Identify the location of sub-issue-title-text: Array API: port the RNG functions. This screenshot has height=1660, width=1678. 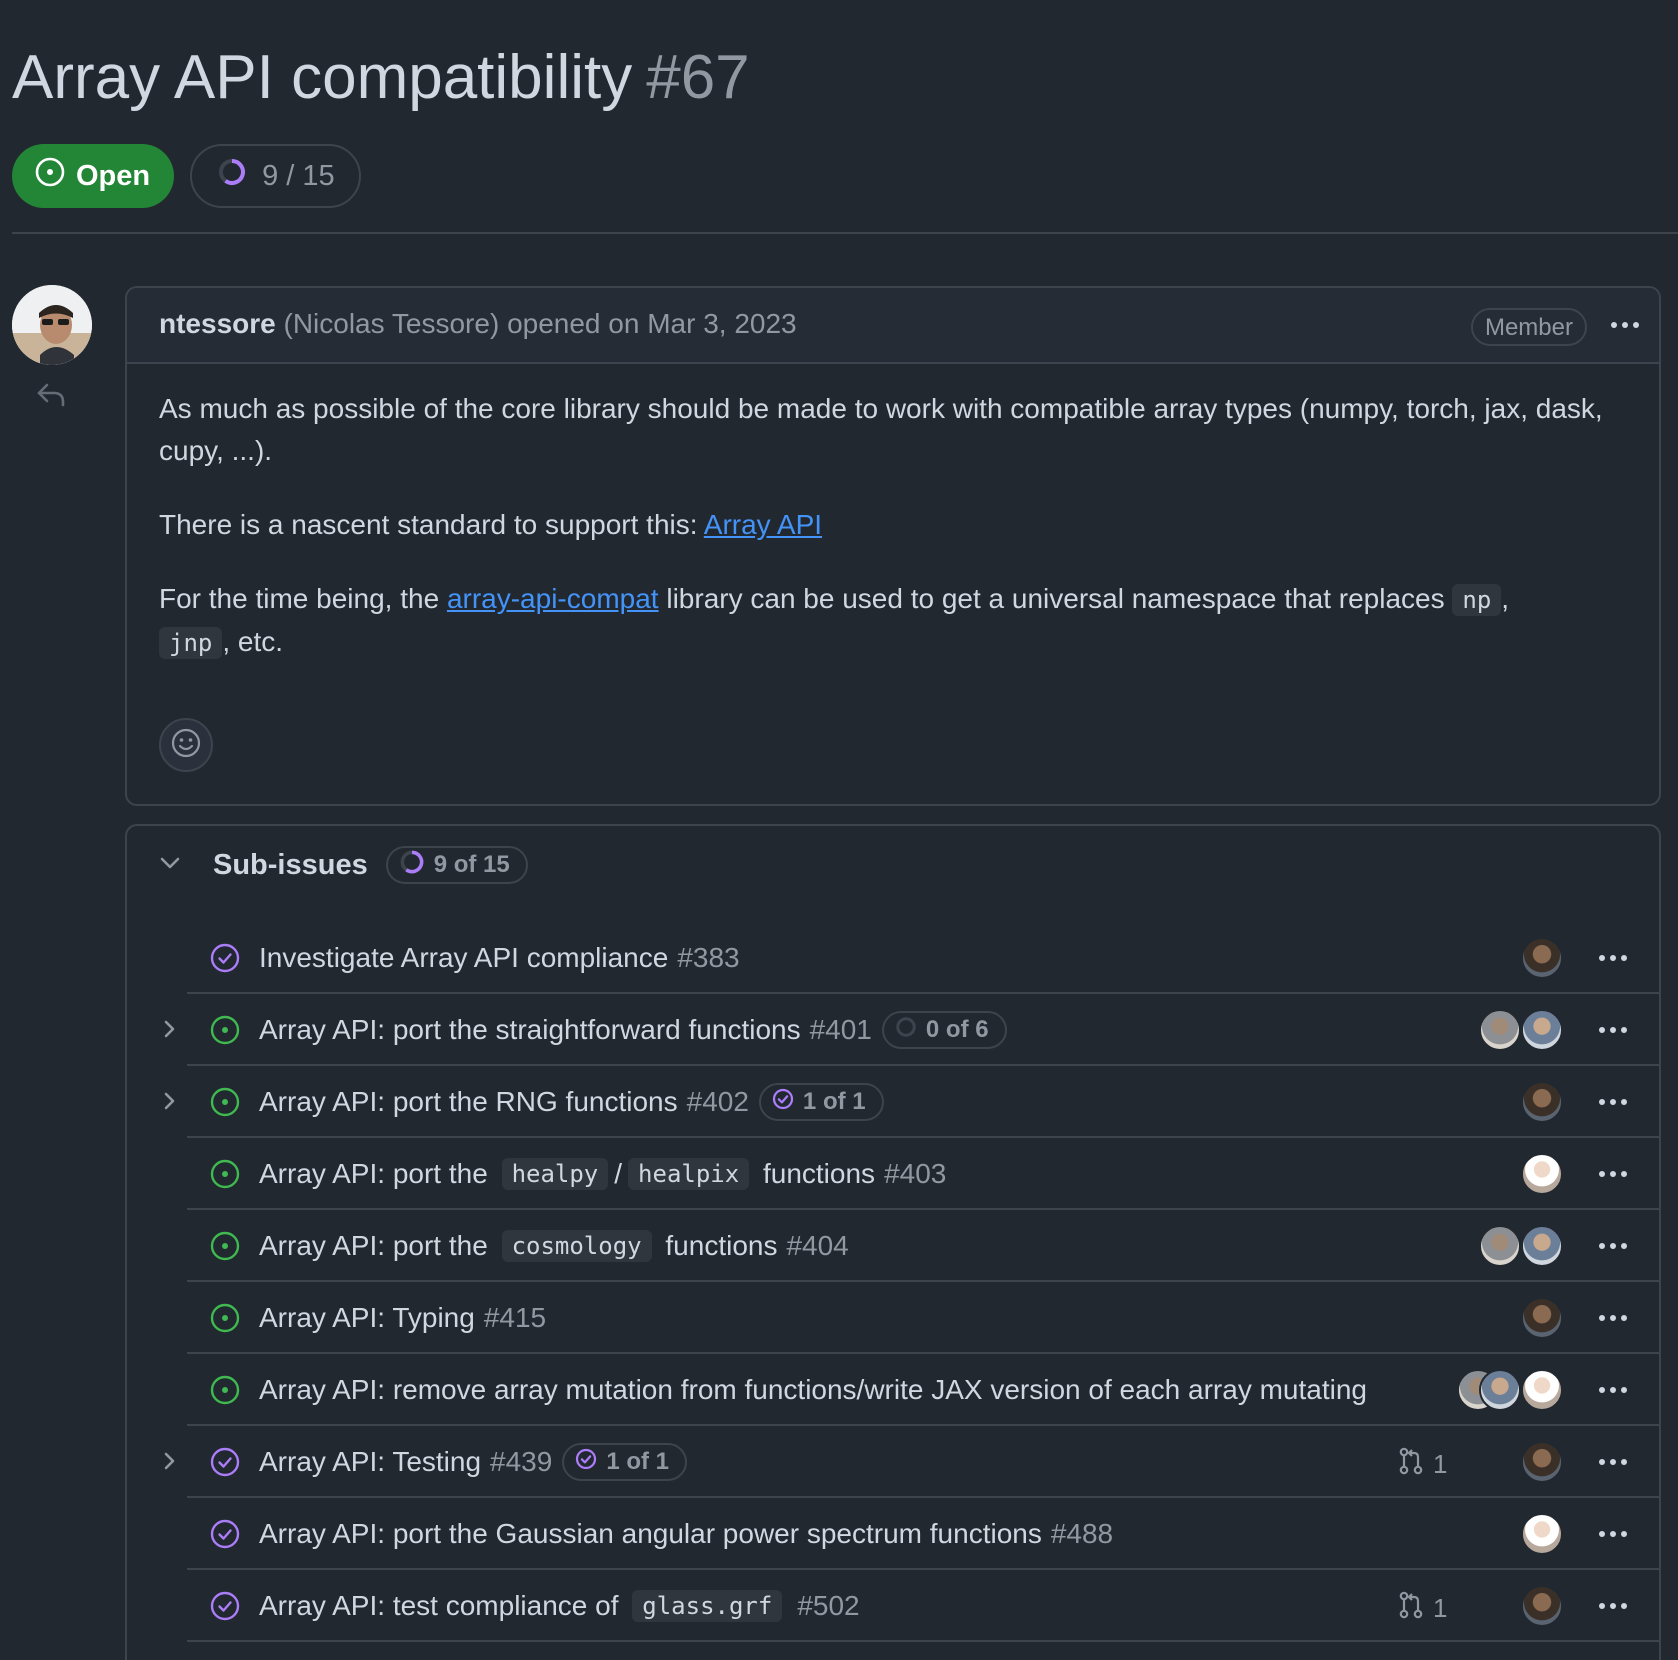
(468, 1101).